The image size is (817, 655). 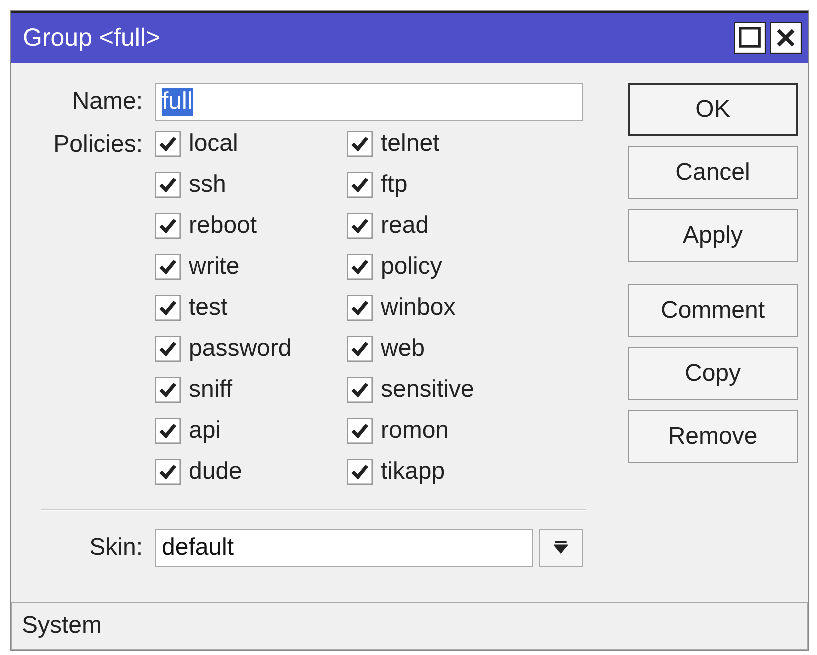 What do you see at coordinates (369, 102) in the screenshot?
I see `name-field: full` at bounding box center [369, 102].